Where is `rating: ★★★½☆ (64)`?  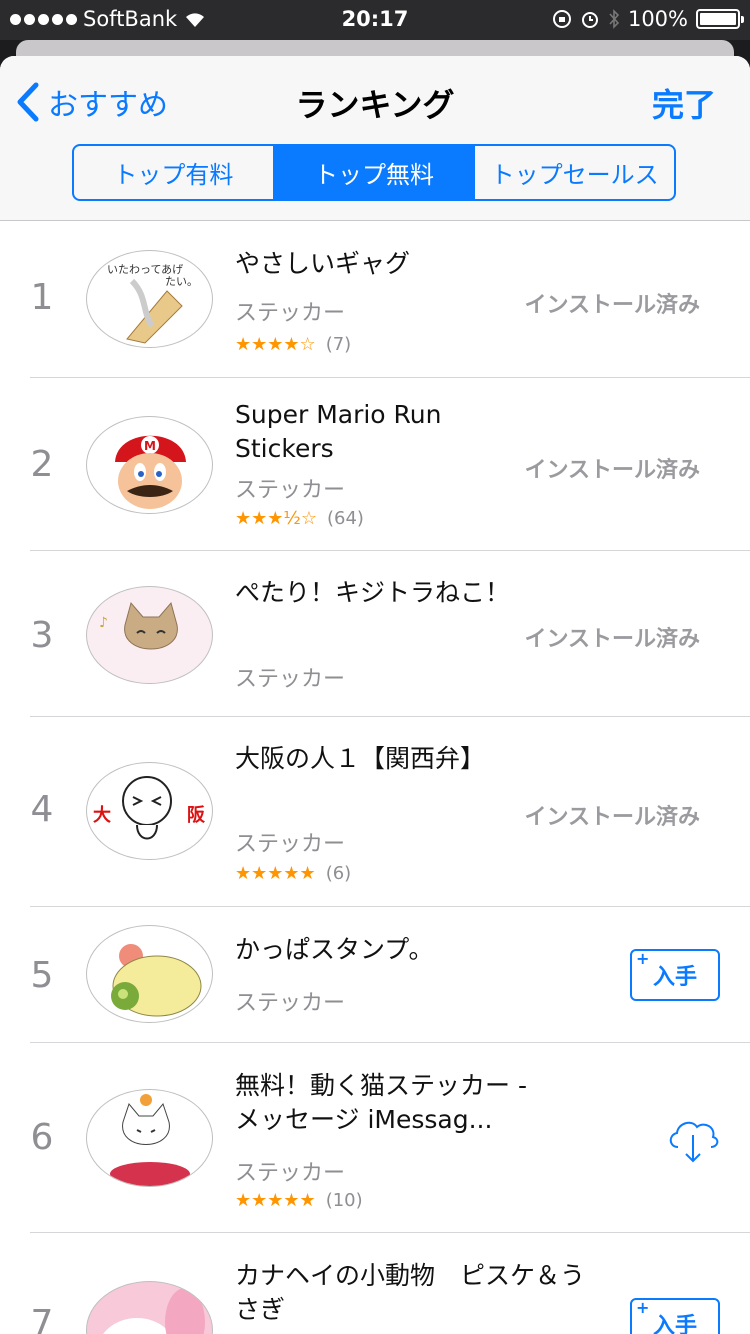
rating: ★★★½☆ (64) is located at coordinates (299, 518).